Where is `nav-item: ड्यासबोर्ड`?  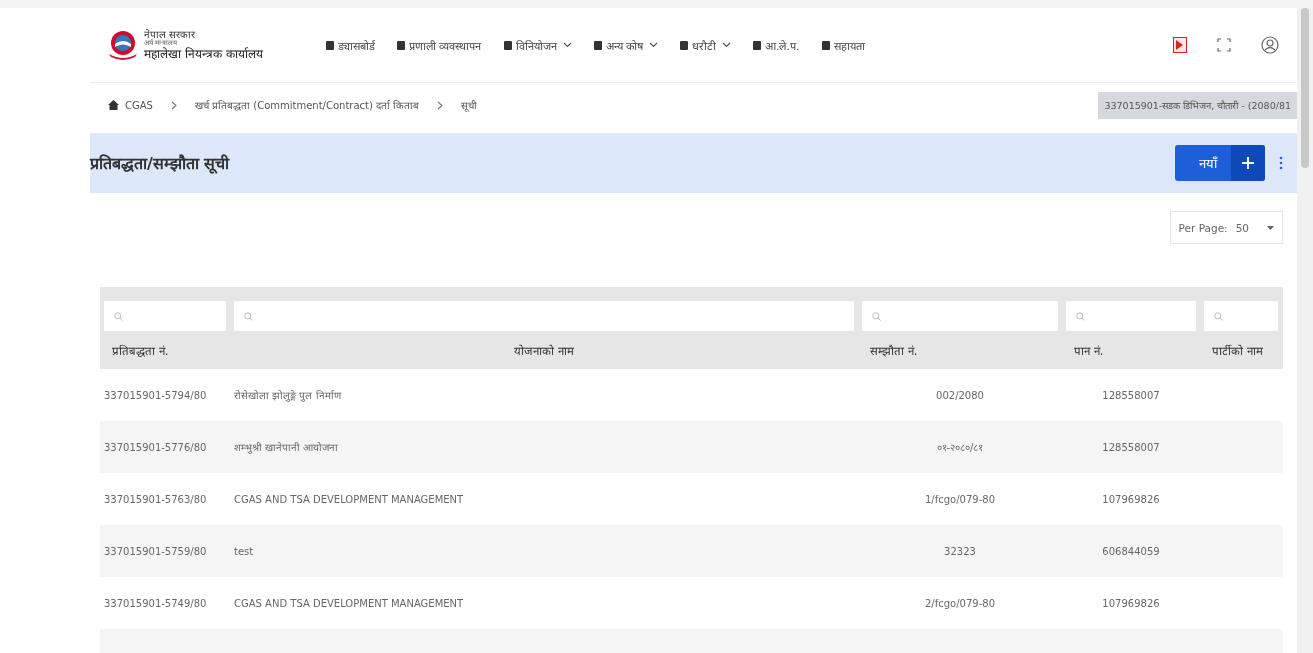 nav-item: ड्यासबोर्ड is located at coordinates (350, 45).